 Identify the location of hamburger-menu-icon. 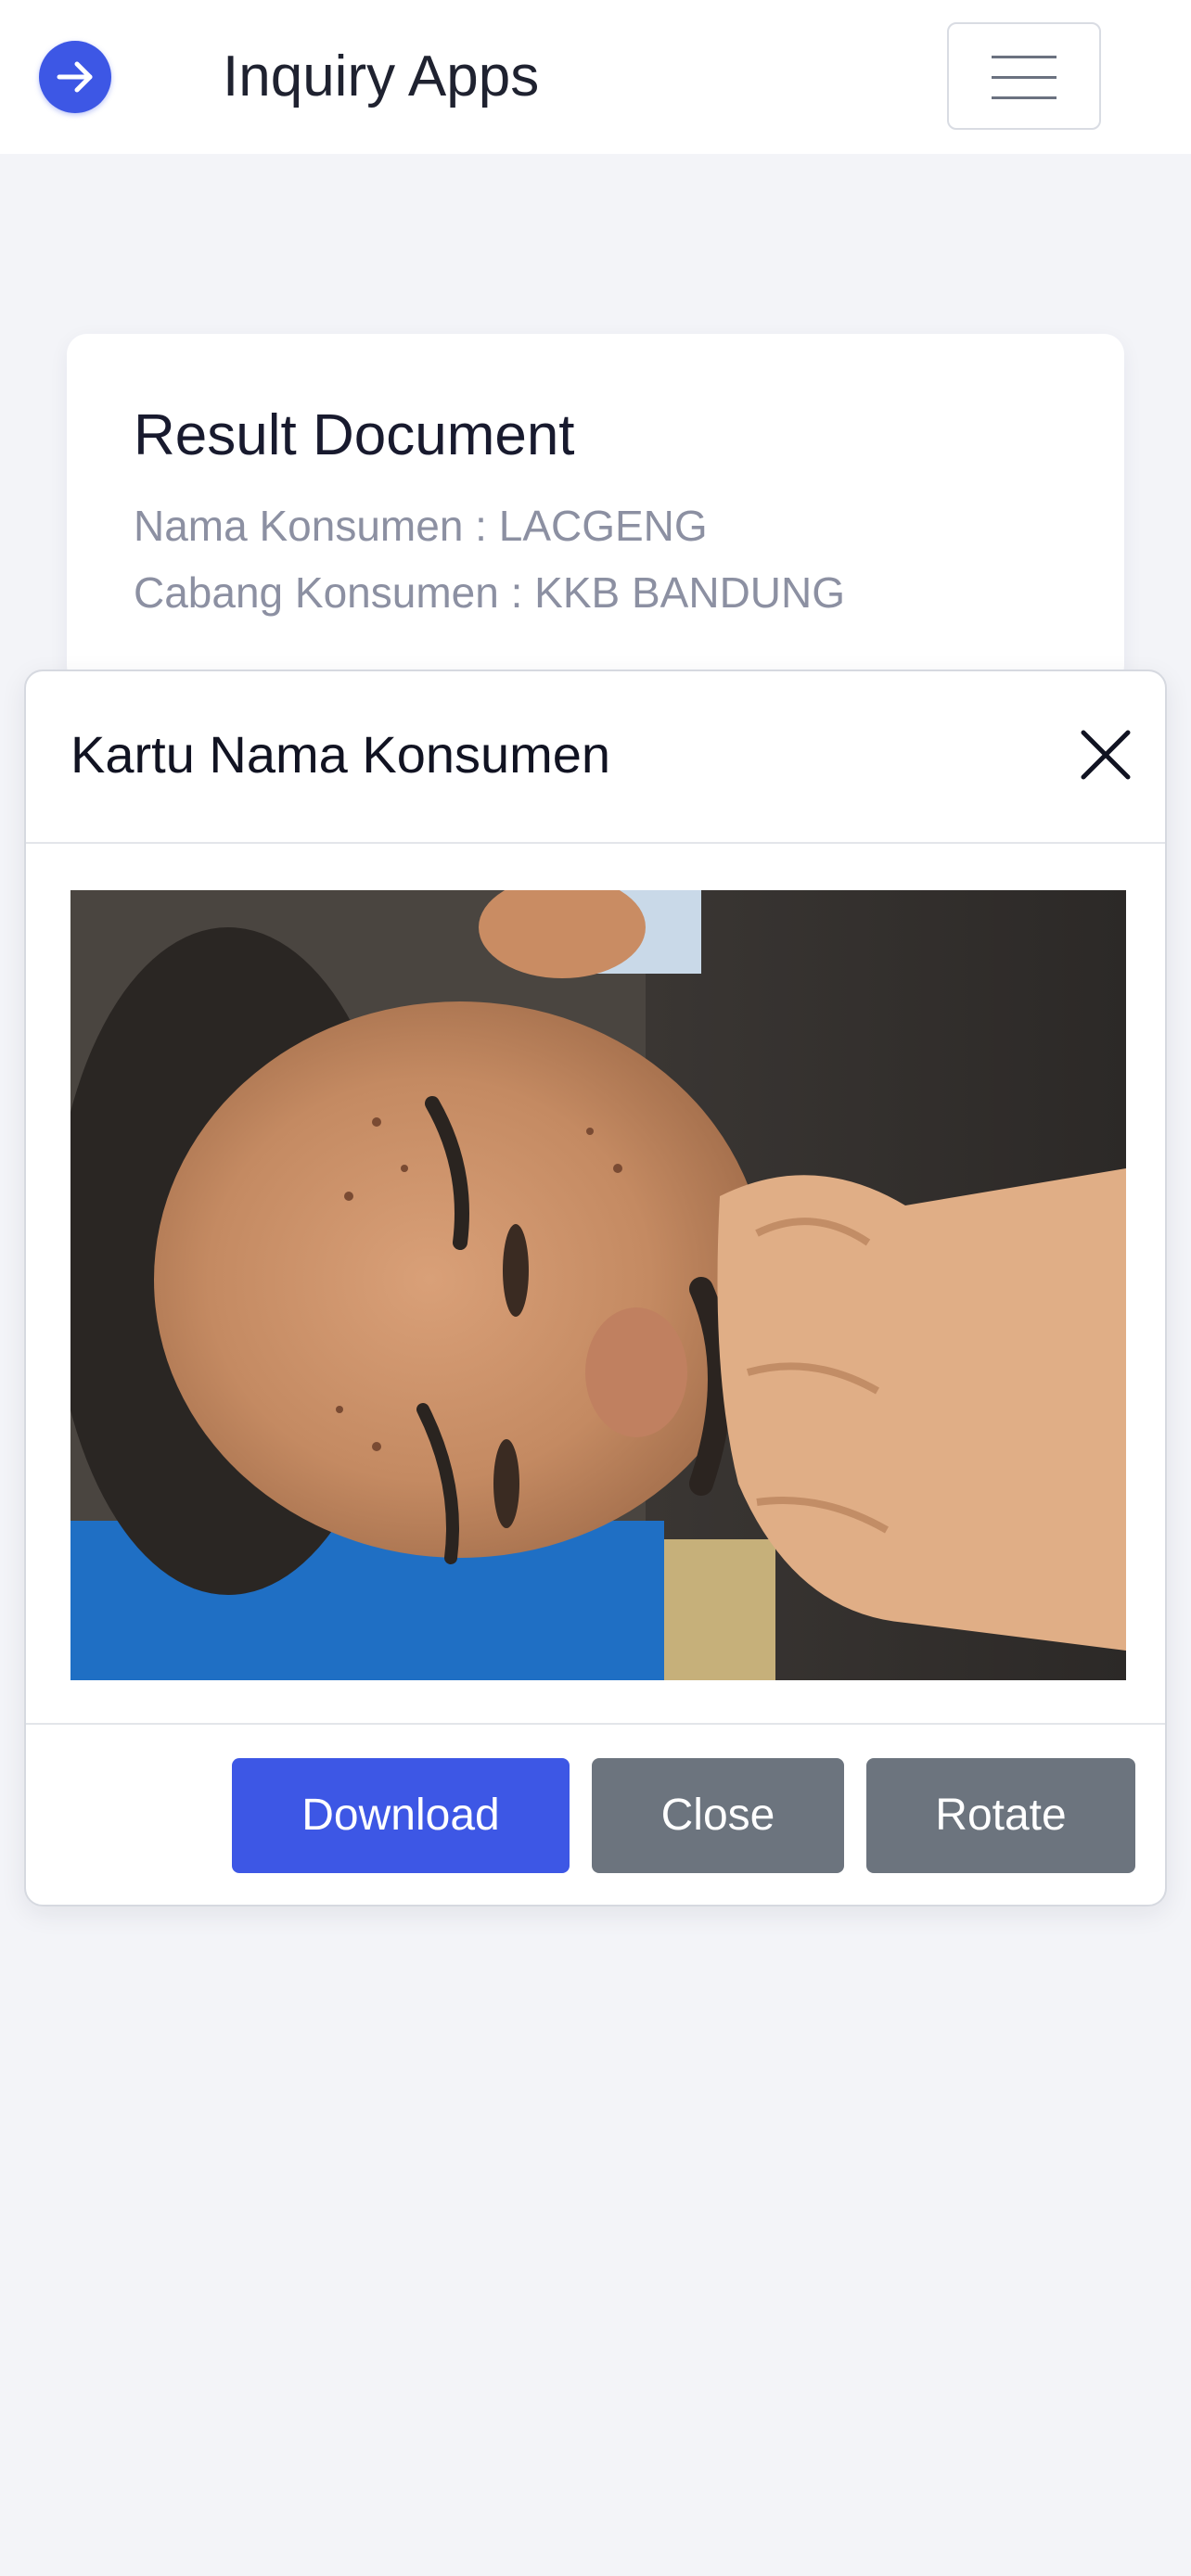
(1024, 57).